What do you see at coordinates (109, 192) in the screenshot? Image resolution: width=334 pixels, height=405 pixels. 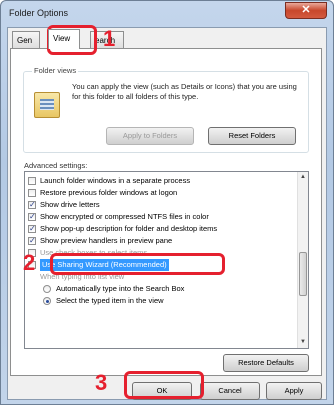 I see `setting-label: Restore previous folder windows at logon` at bounding box center [109, 192].